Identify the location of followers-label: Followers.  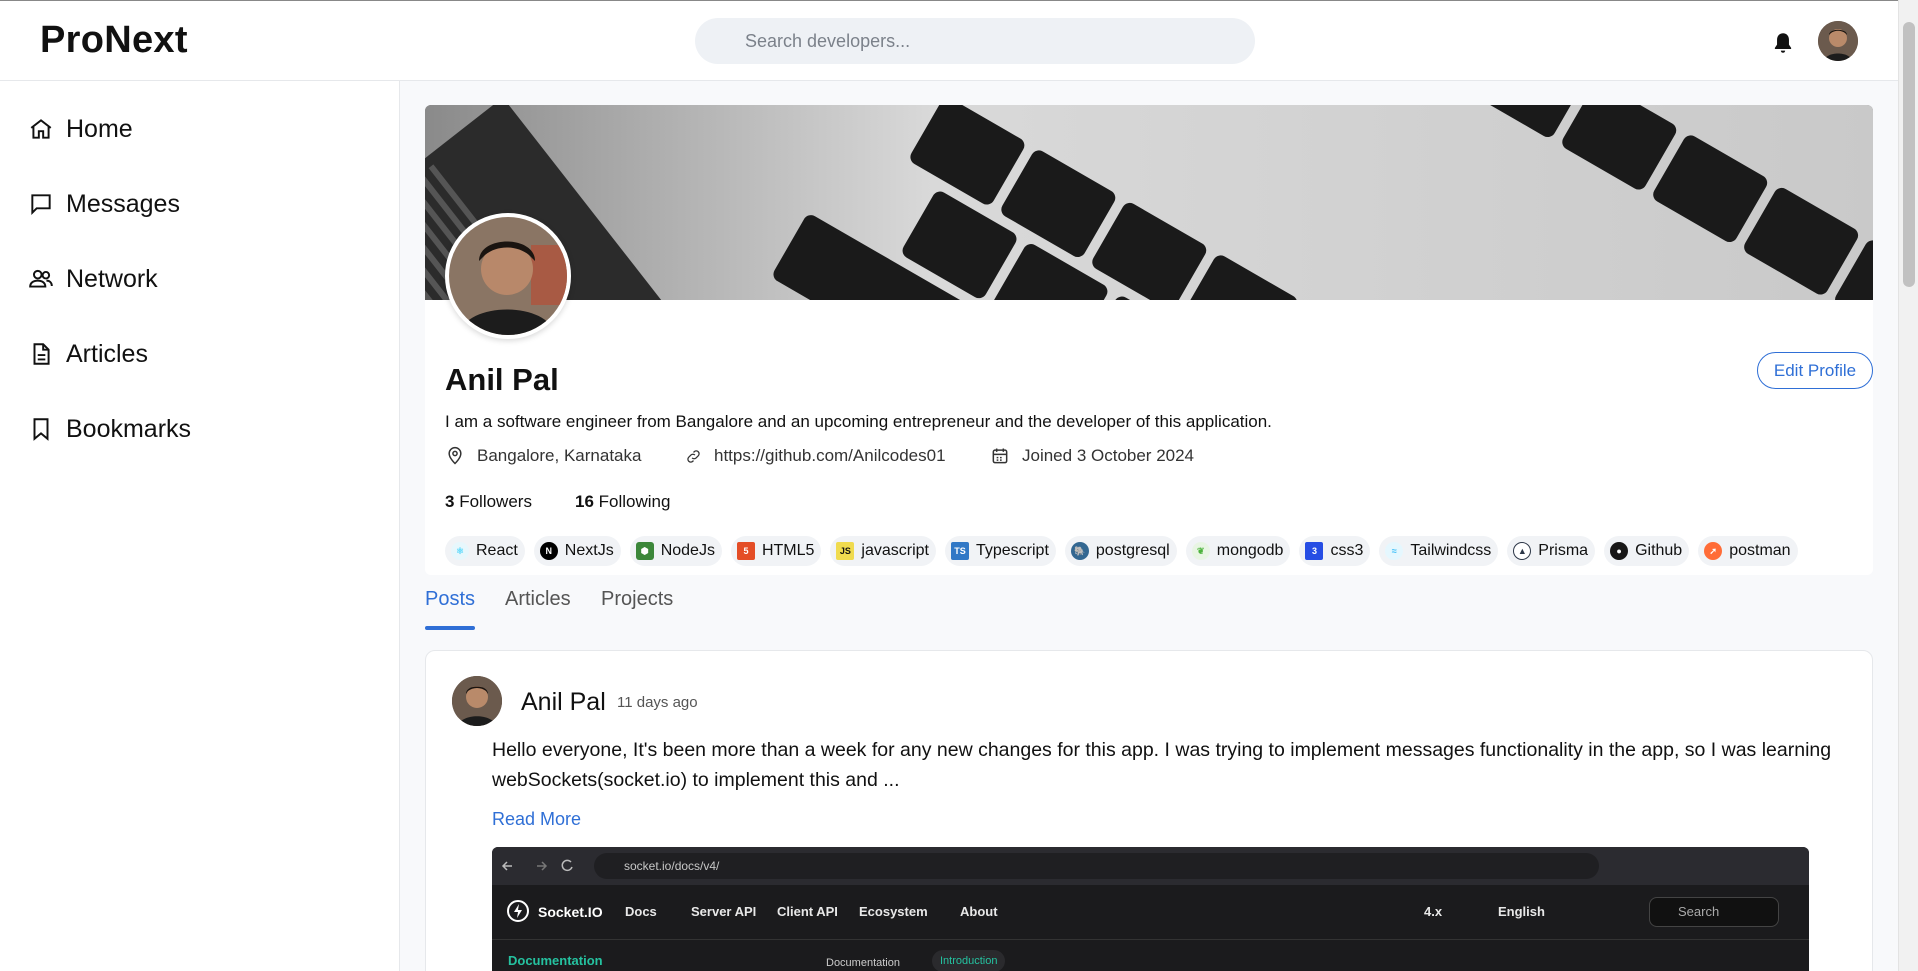
(495, 501).